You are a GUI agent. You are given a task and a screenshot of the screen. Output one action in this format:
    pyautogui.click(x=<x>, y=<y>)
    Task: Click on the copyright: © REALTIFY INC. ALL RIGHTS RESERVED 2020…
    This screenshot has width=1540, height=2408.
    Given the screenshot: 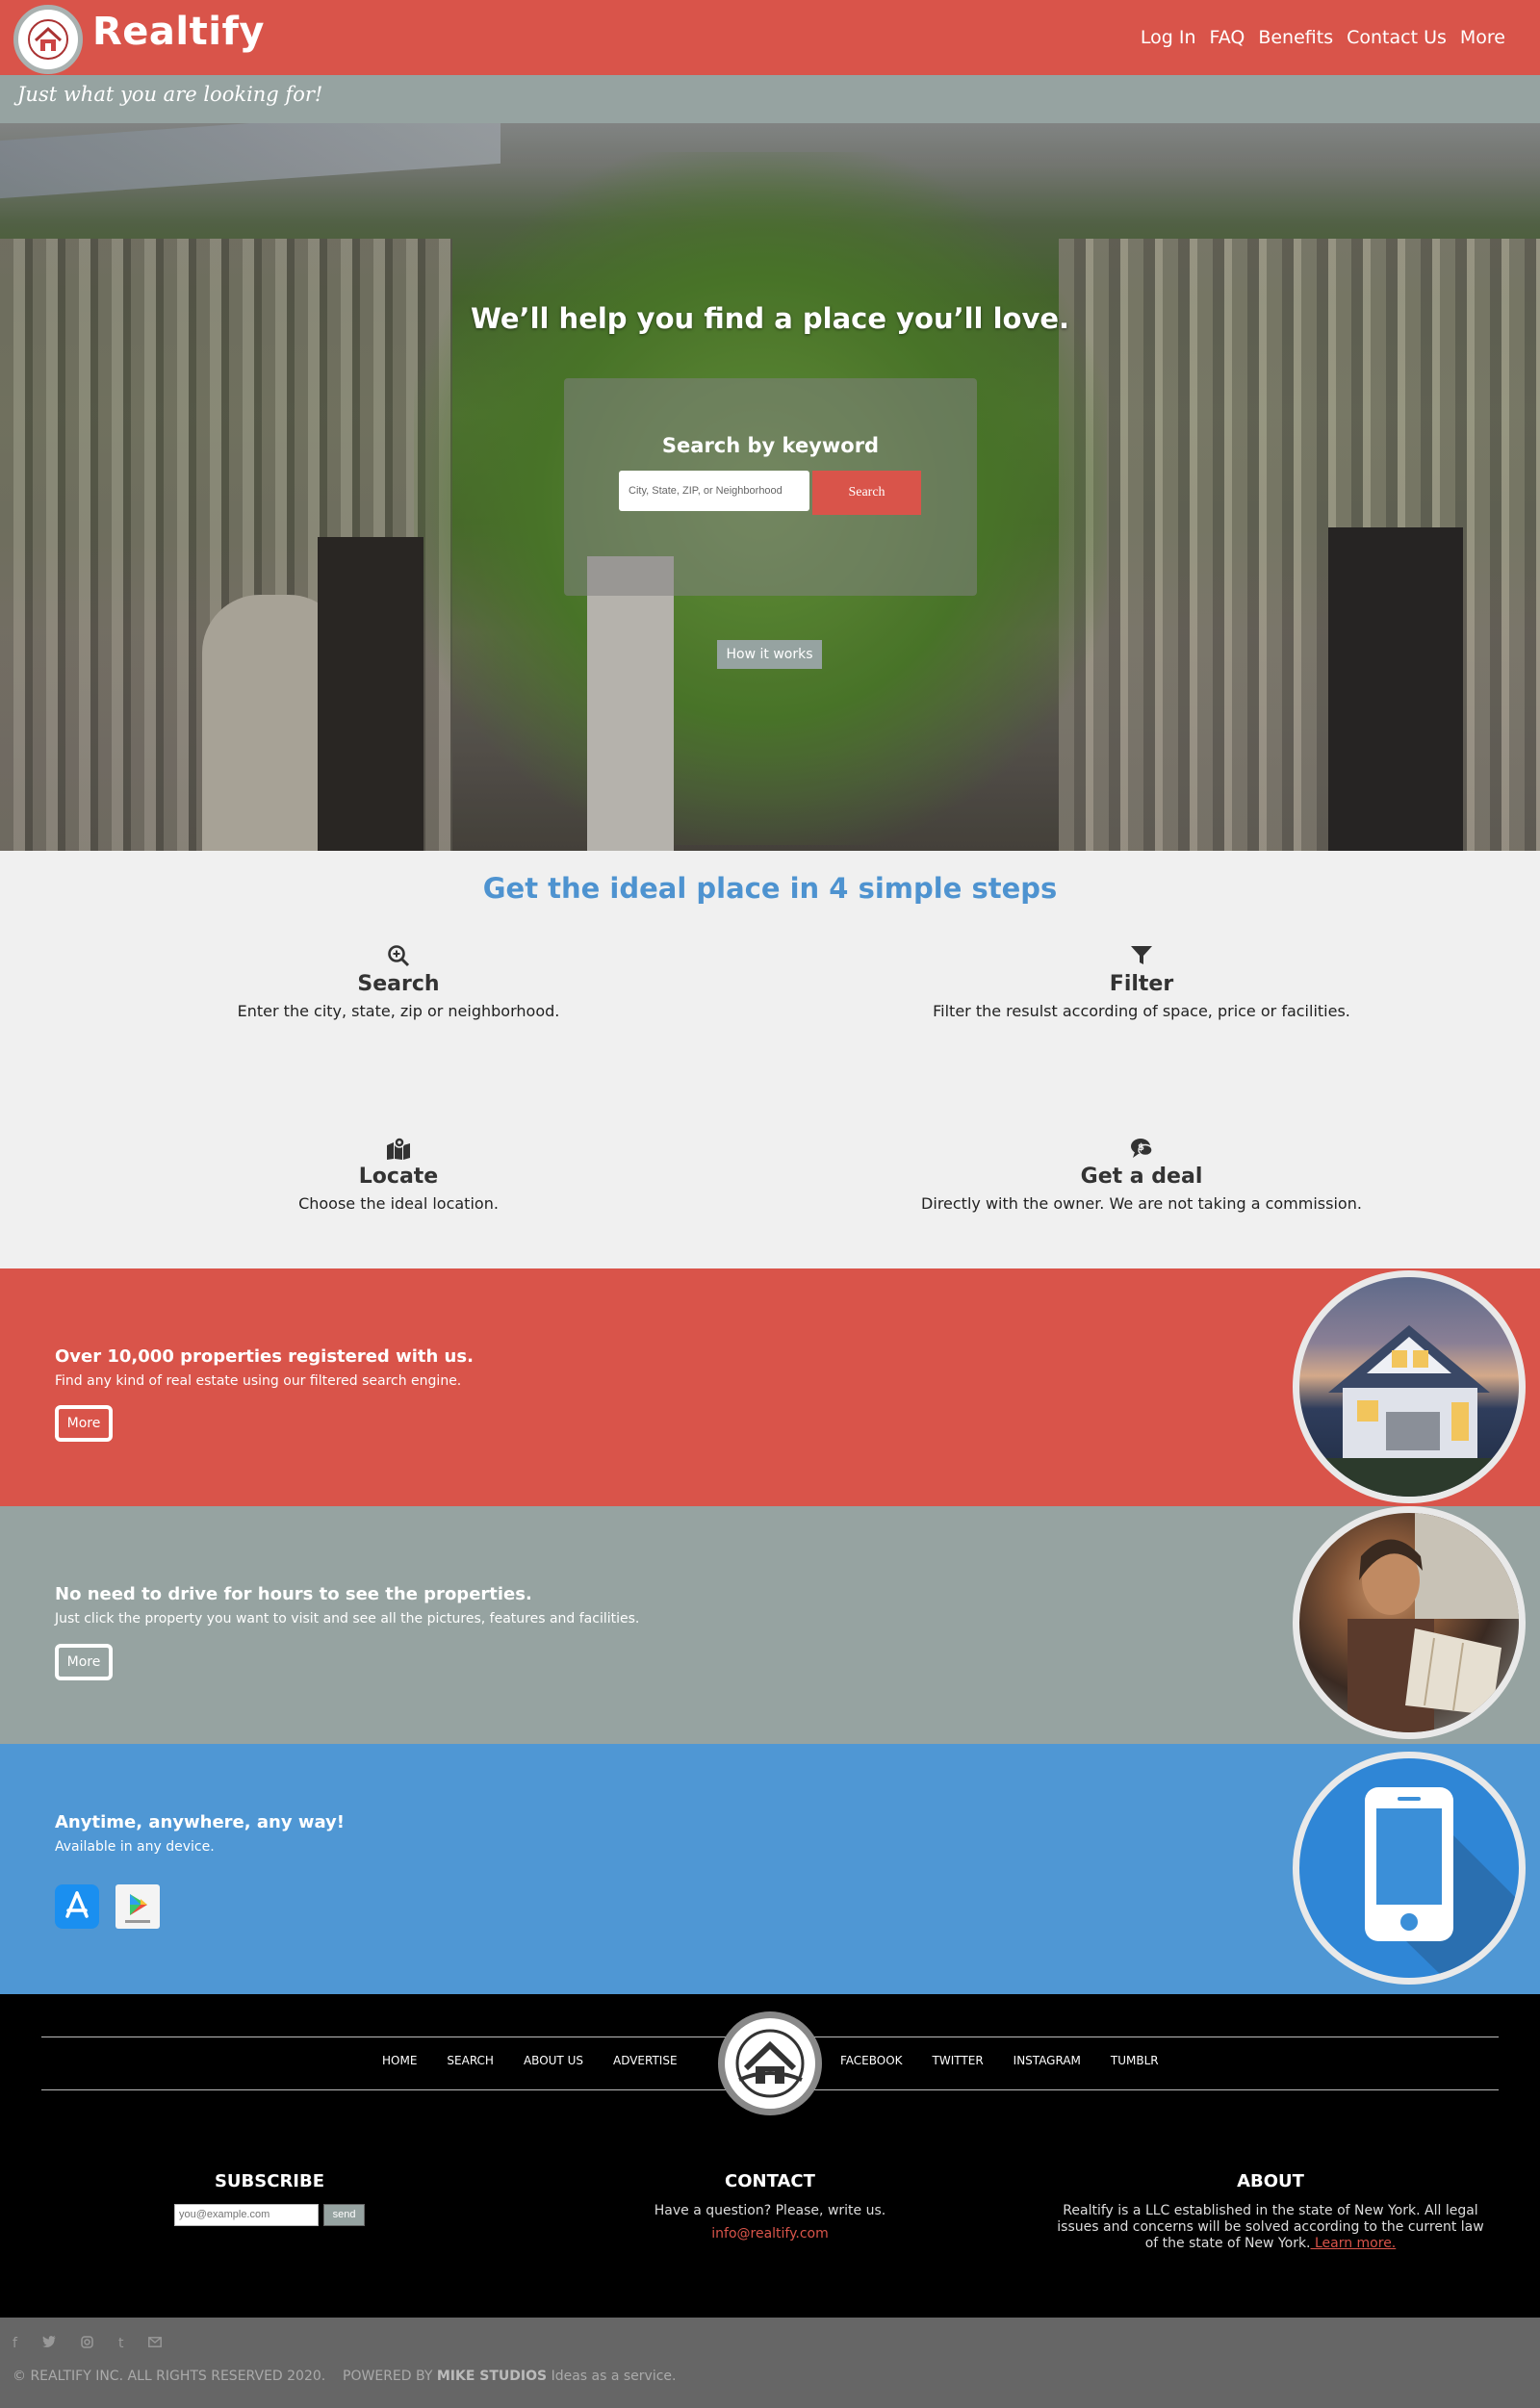 What is the action you would take?
    pyautogui.click(x=344, y=2376)
    